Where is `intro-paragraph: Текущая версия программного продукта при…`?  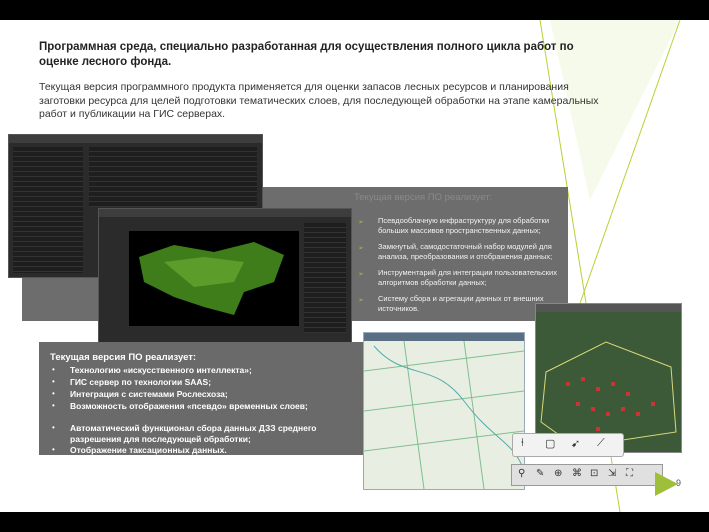
intro-paragraph: Текущая версия программного продукта при… is located at coordinates (319, 100).